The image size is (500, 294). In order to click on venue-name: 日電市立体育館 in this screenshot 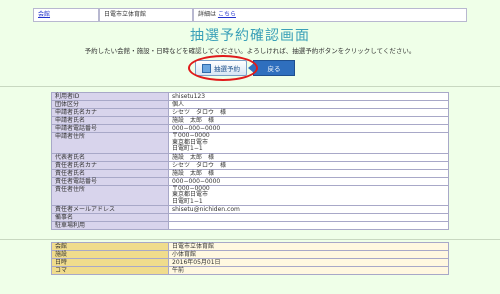, I will do `click(146, 15)`.